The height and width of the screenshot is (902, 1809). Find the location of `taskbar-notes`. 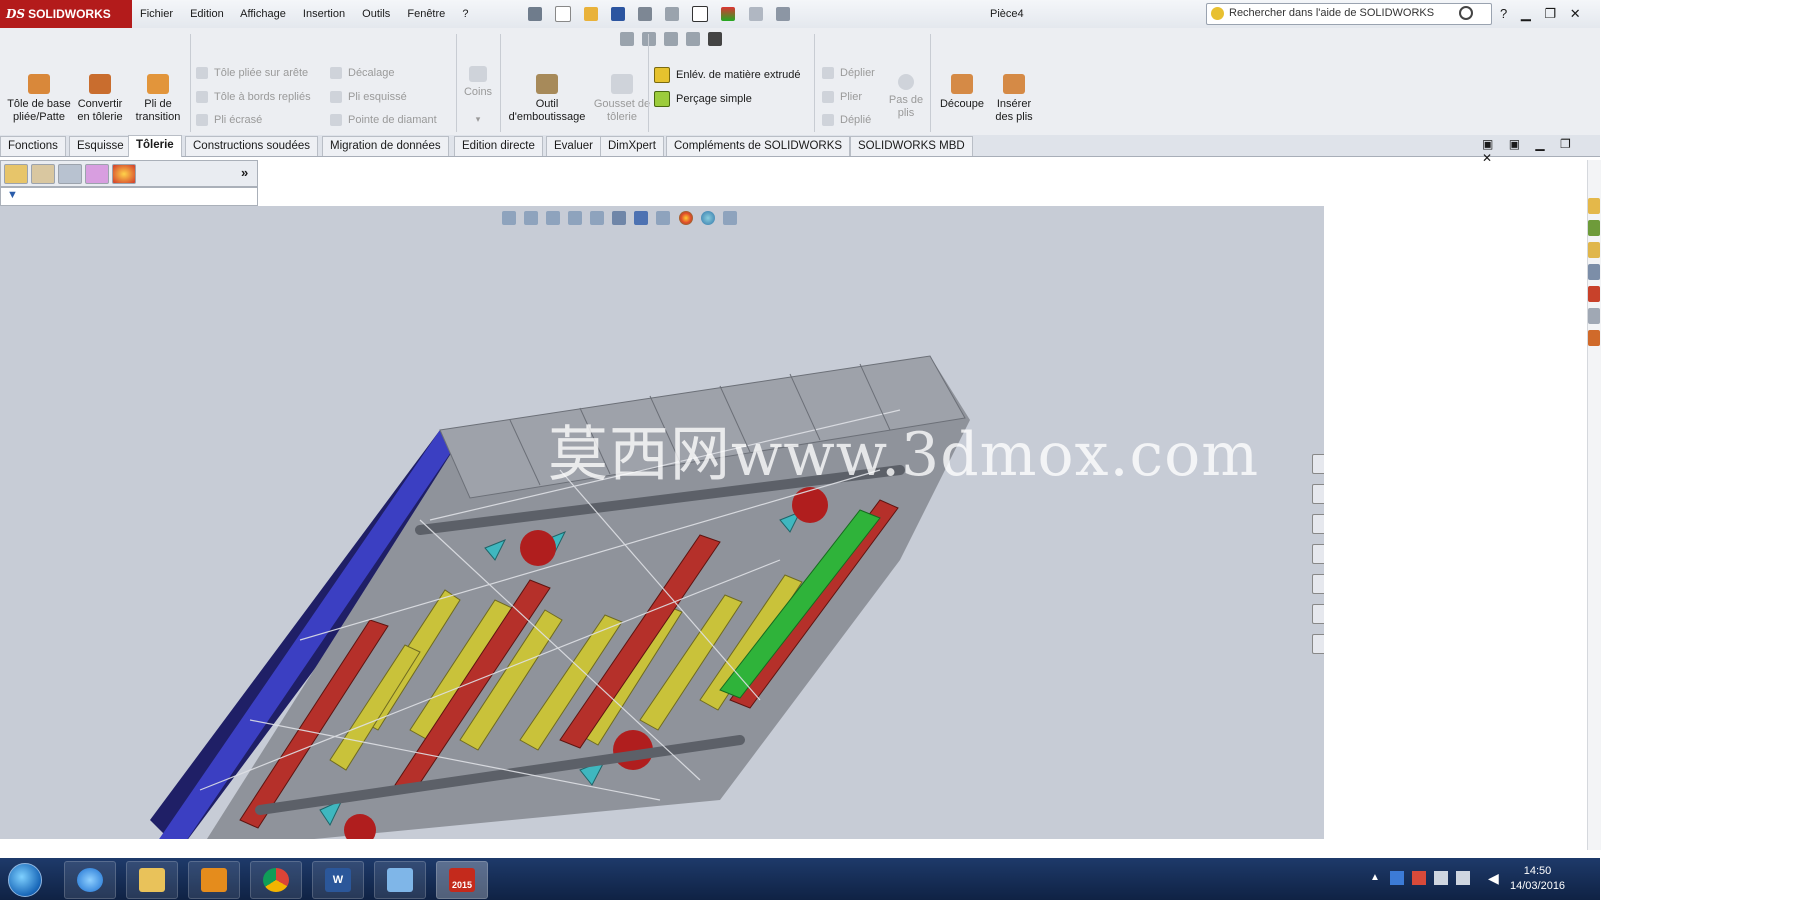

taskbar-notes is located at coordinates (400, 880).